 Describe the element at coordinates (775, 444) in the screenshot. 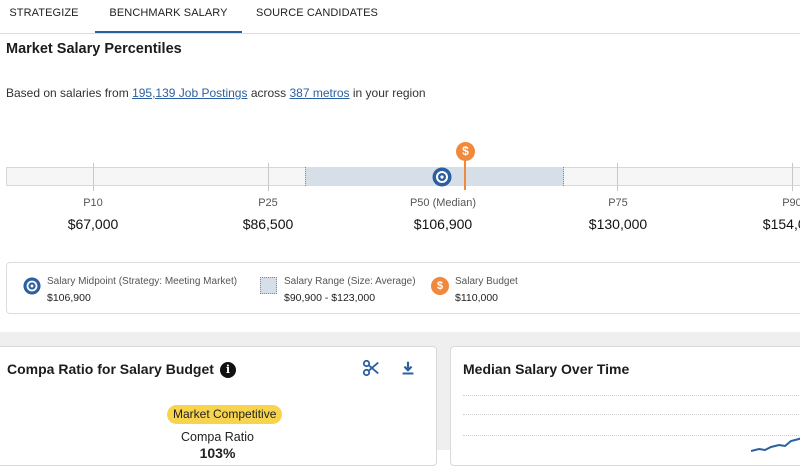

I see `median-salary-trend-line` at that location.